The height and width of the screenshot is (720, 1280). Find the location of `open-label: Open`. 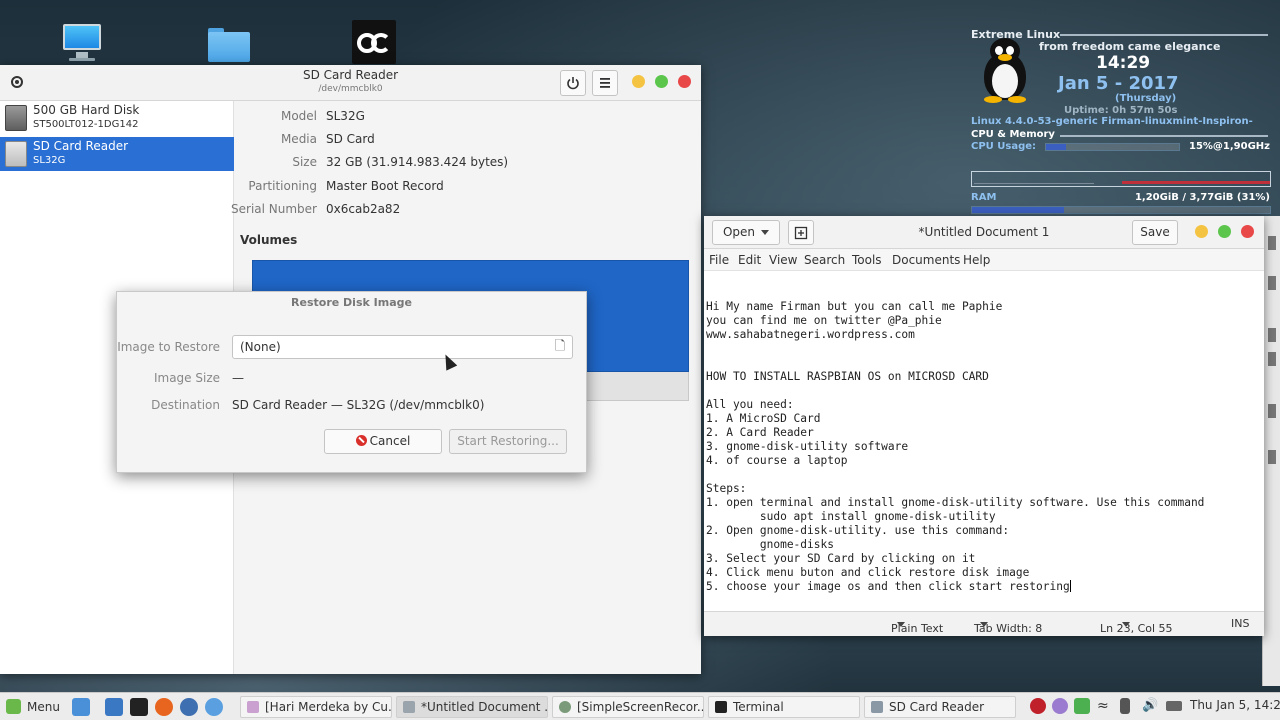

open-label: Open is located at coordinates (739, 232).